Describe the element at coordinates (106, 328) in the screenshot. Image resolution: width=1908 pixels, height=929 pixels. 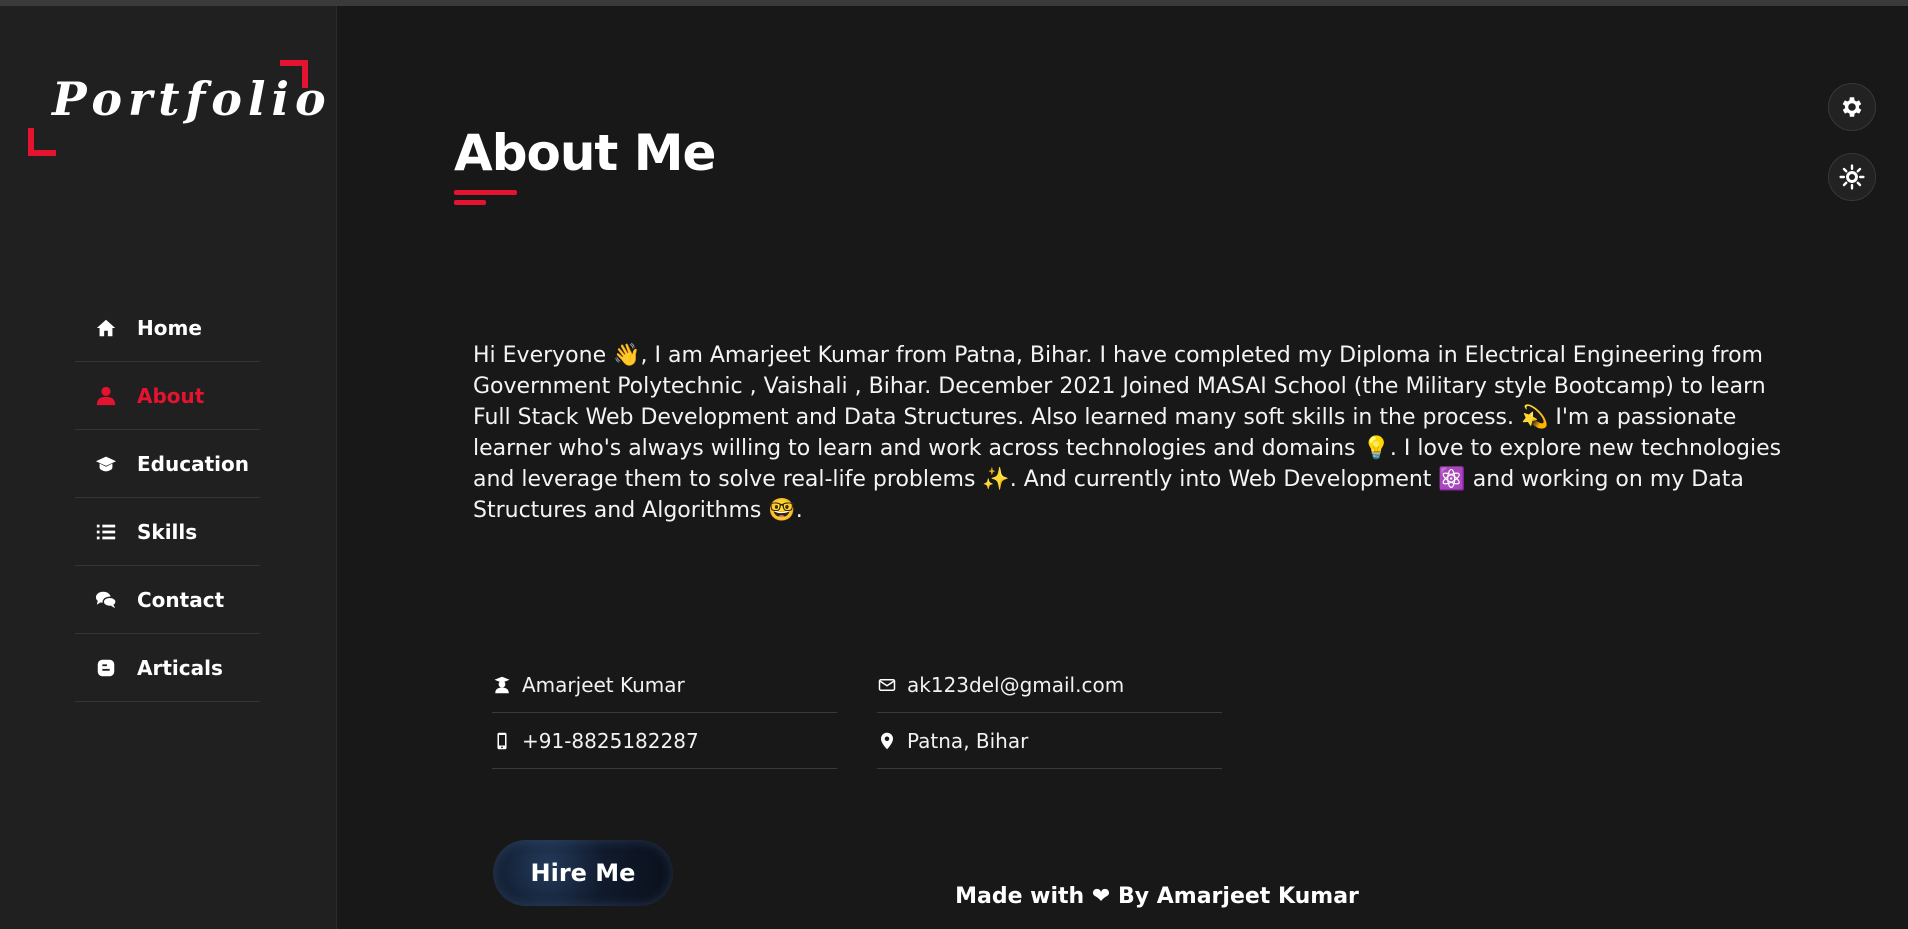
I see `home-icon` at that location.